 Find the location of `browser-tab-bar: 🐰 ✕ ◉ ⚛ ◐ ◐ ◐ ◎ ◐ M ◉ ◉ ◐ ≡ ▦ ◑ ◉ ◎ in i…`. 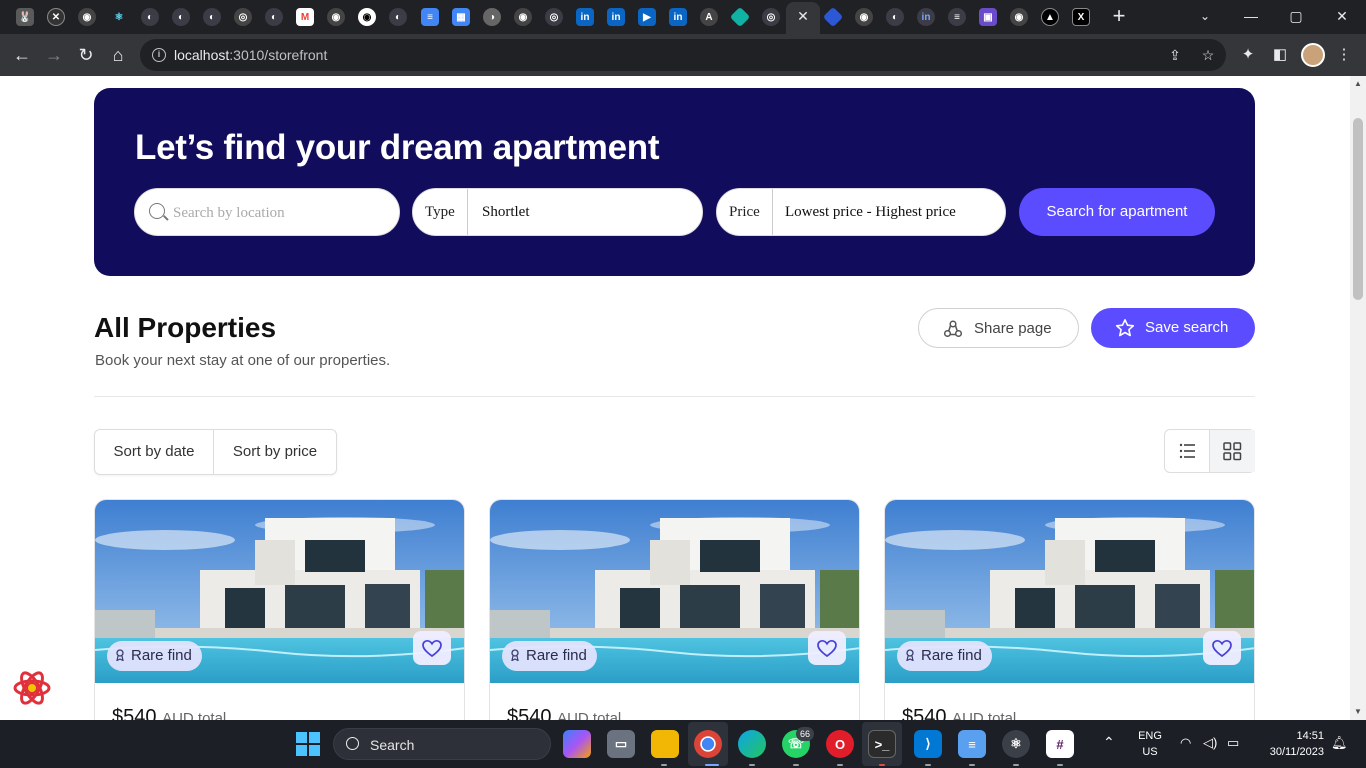

browser-tab-bar: 🐰 ✕ ◉ ⚛ ◐ ◐ ◐ ◎ ◐ M ◉ ◉ ◐ ≡ ▦ ◑ ◉ ◎ in i… is located at coordinates (683, 17).